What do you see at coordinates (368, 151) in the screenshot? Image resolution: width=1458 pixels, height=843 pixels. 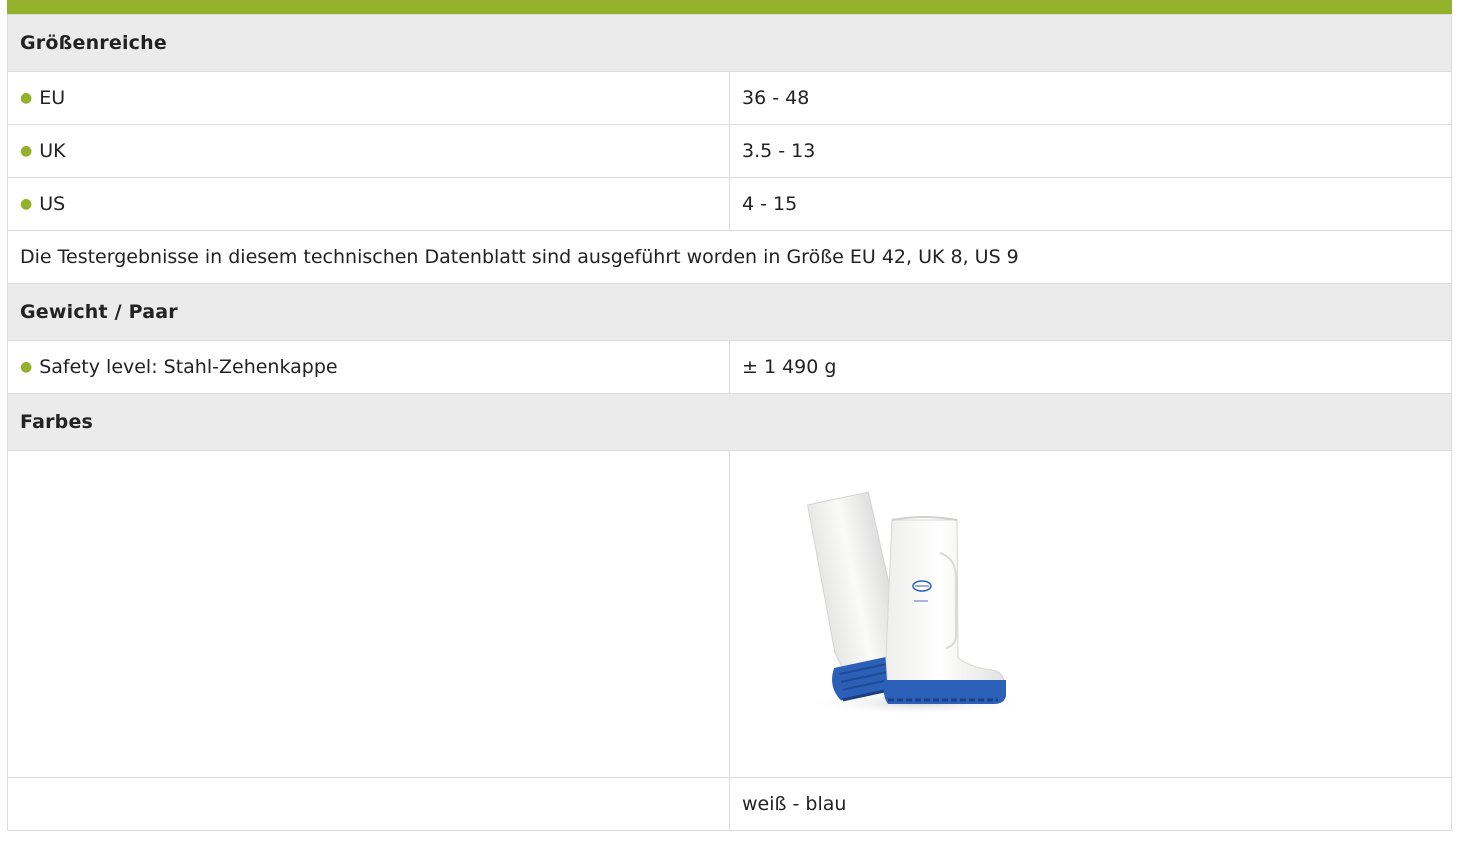 I see `size-label-uk: ● UK` at bounding box center [368, 151].